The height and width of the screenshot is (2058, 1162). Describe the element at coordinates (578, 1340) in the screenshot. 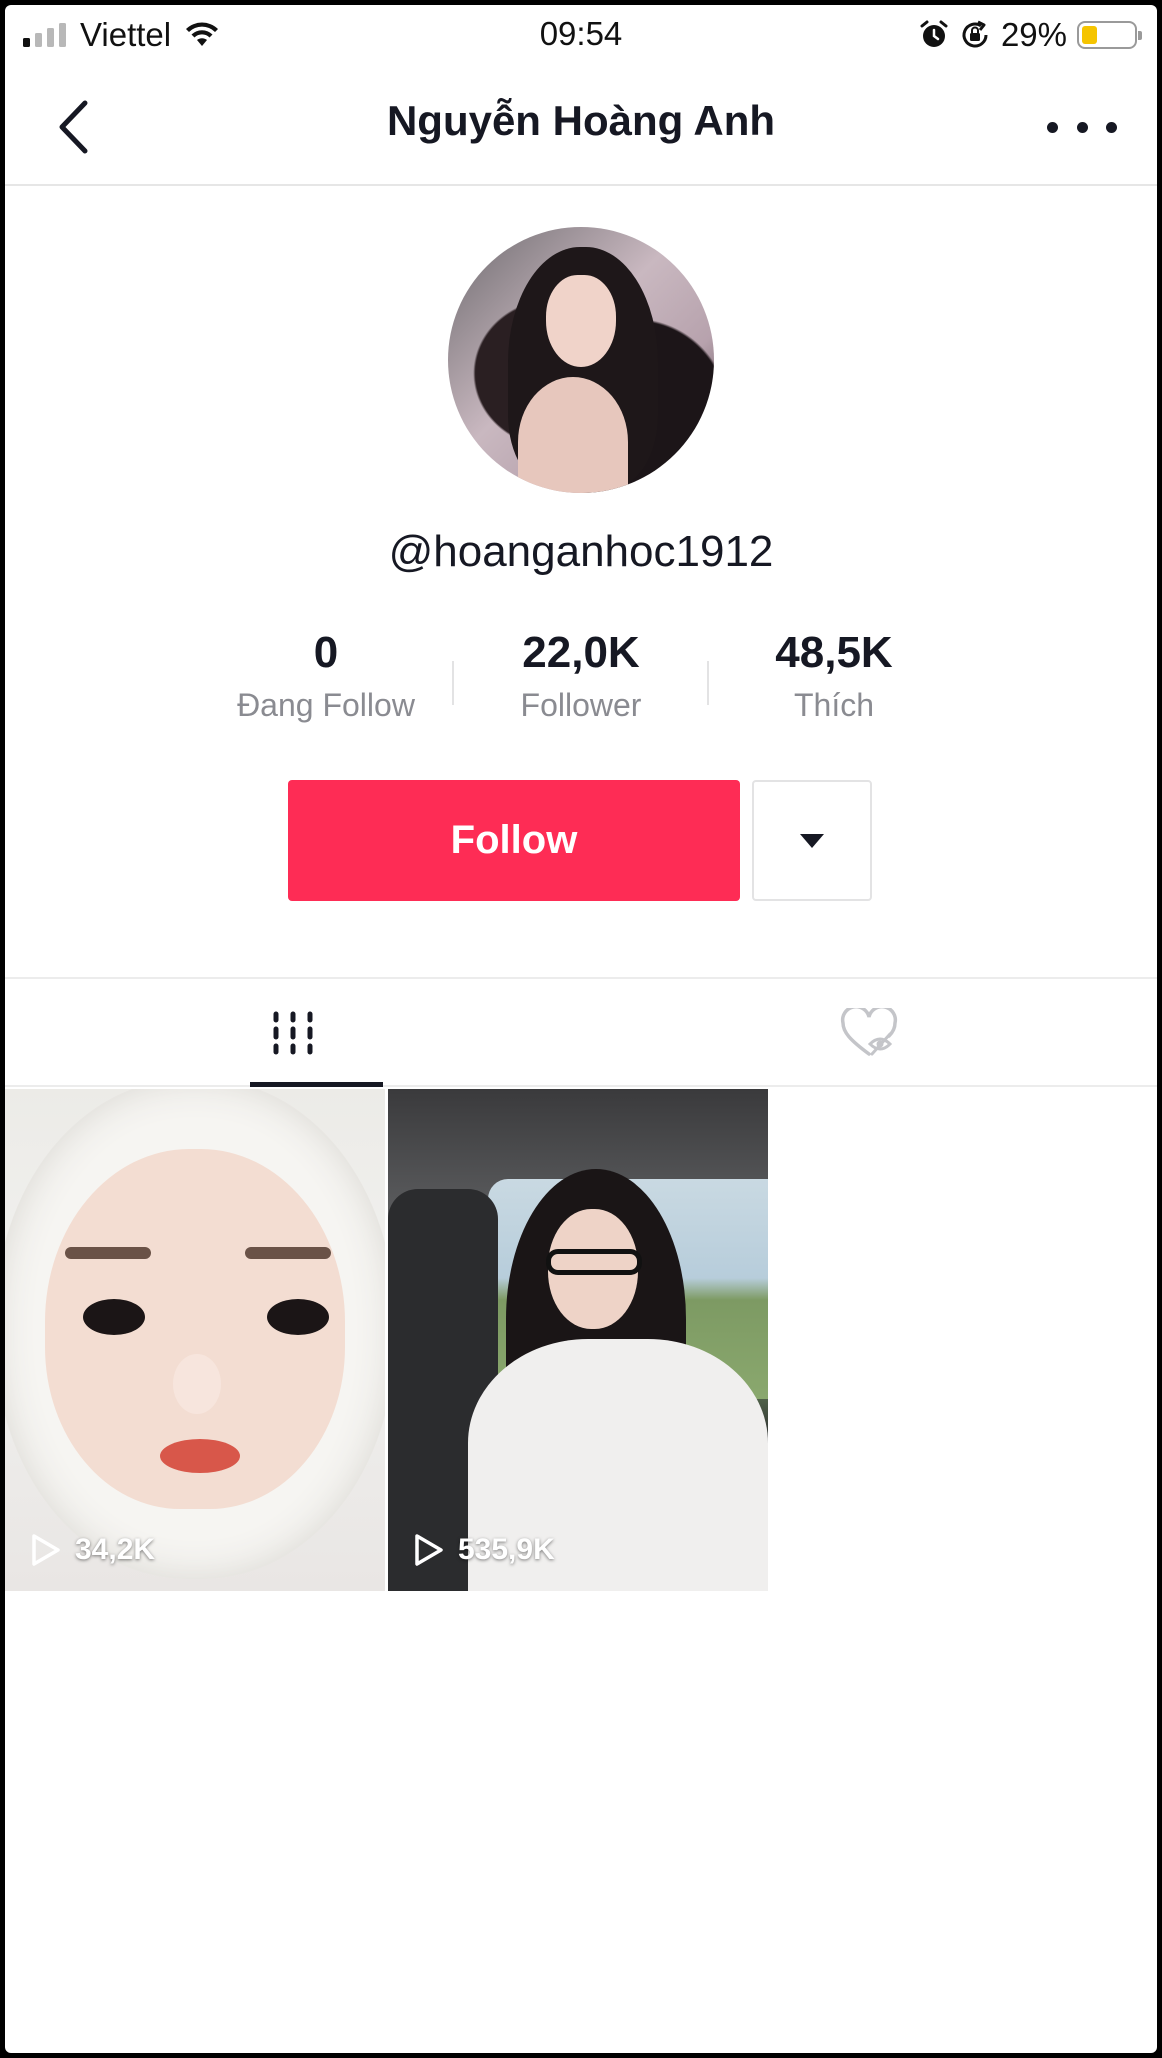

I see `video-thumbnail: 535,9K` at that location.